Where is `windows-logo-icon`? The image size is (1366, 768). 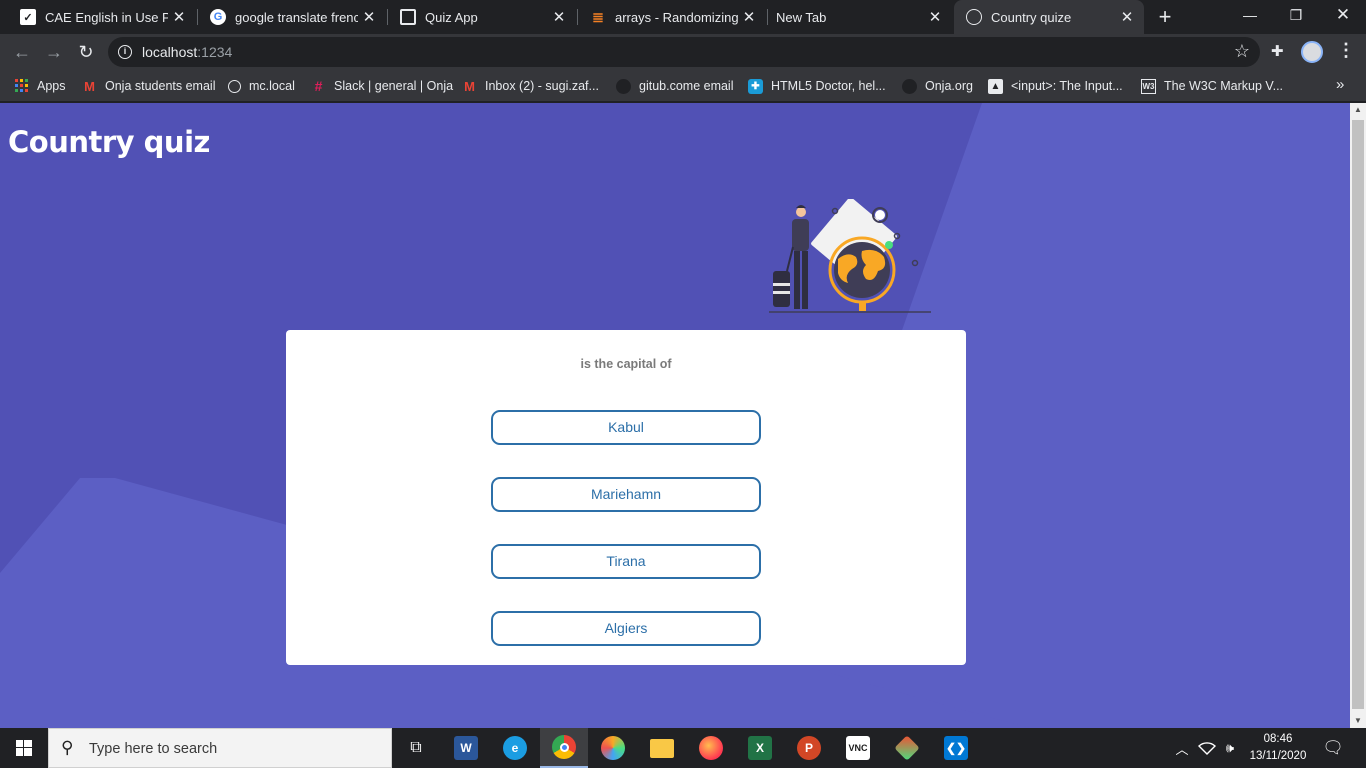 windows-logo-icon is located at coordinates (24, 748).